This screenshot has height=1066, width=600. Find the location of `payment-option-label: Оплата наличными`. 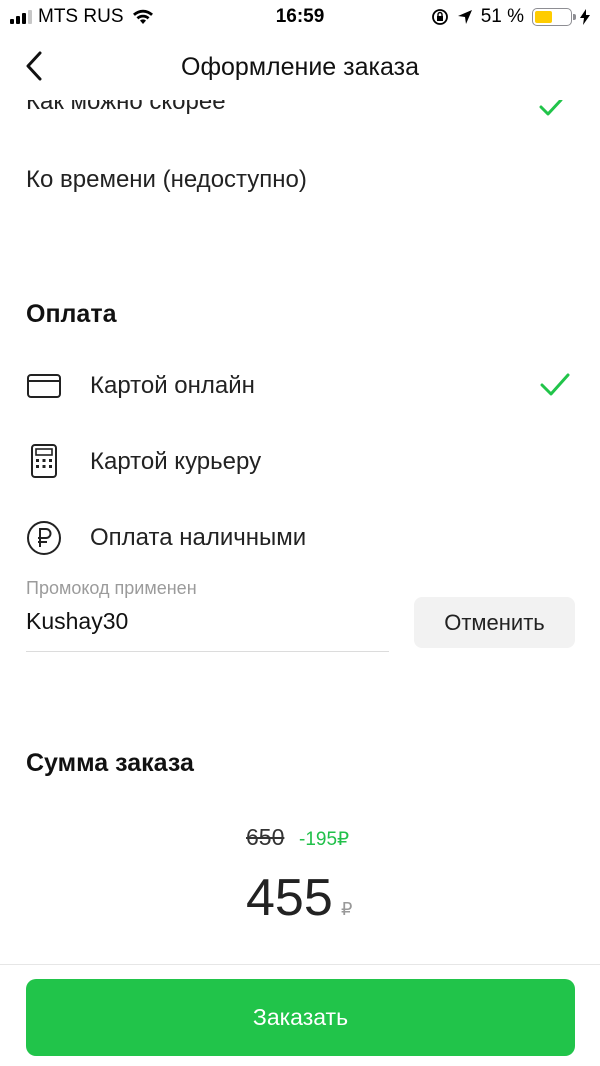

payment-option-label: Оплата наличными is located at coordinates (198, 537).